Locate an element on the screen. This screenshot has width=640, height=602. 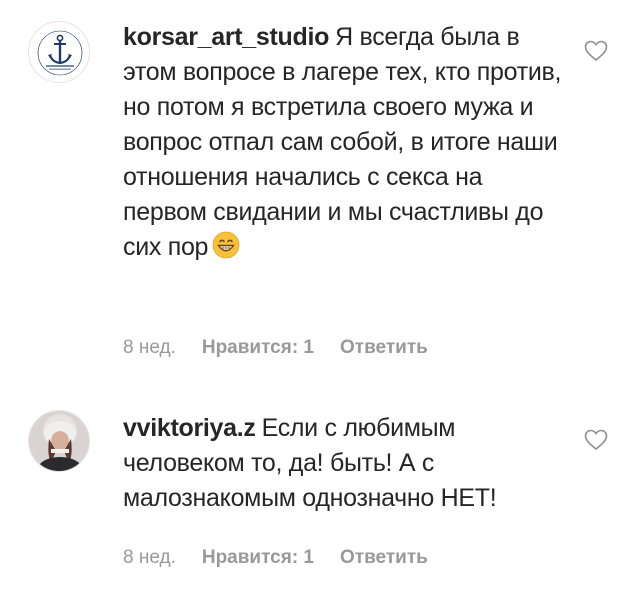
grinning-face-emoji is located at coordinates (226, 245).